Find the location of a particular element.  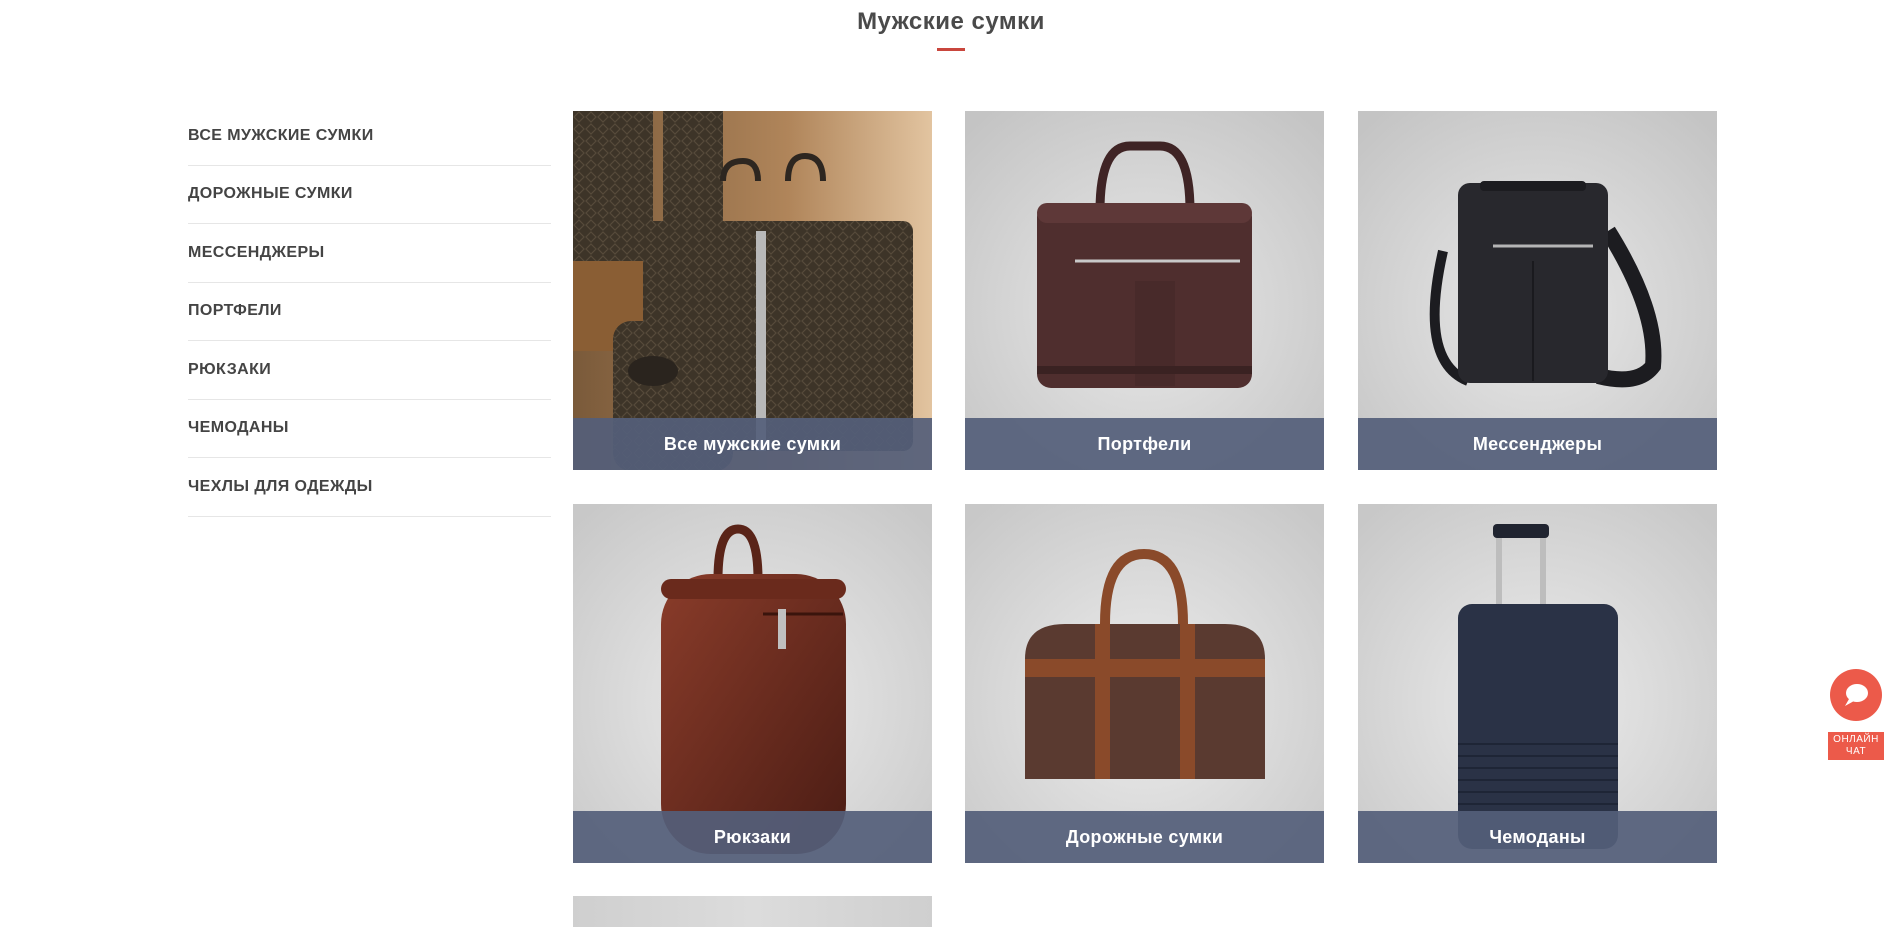

title-underline is located at coordinates (951, 49).